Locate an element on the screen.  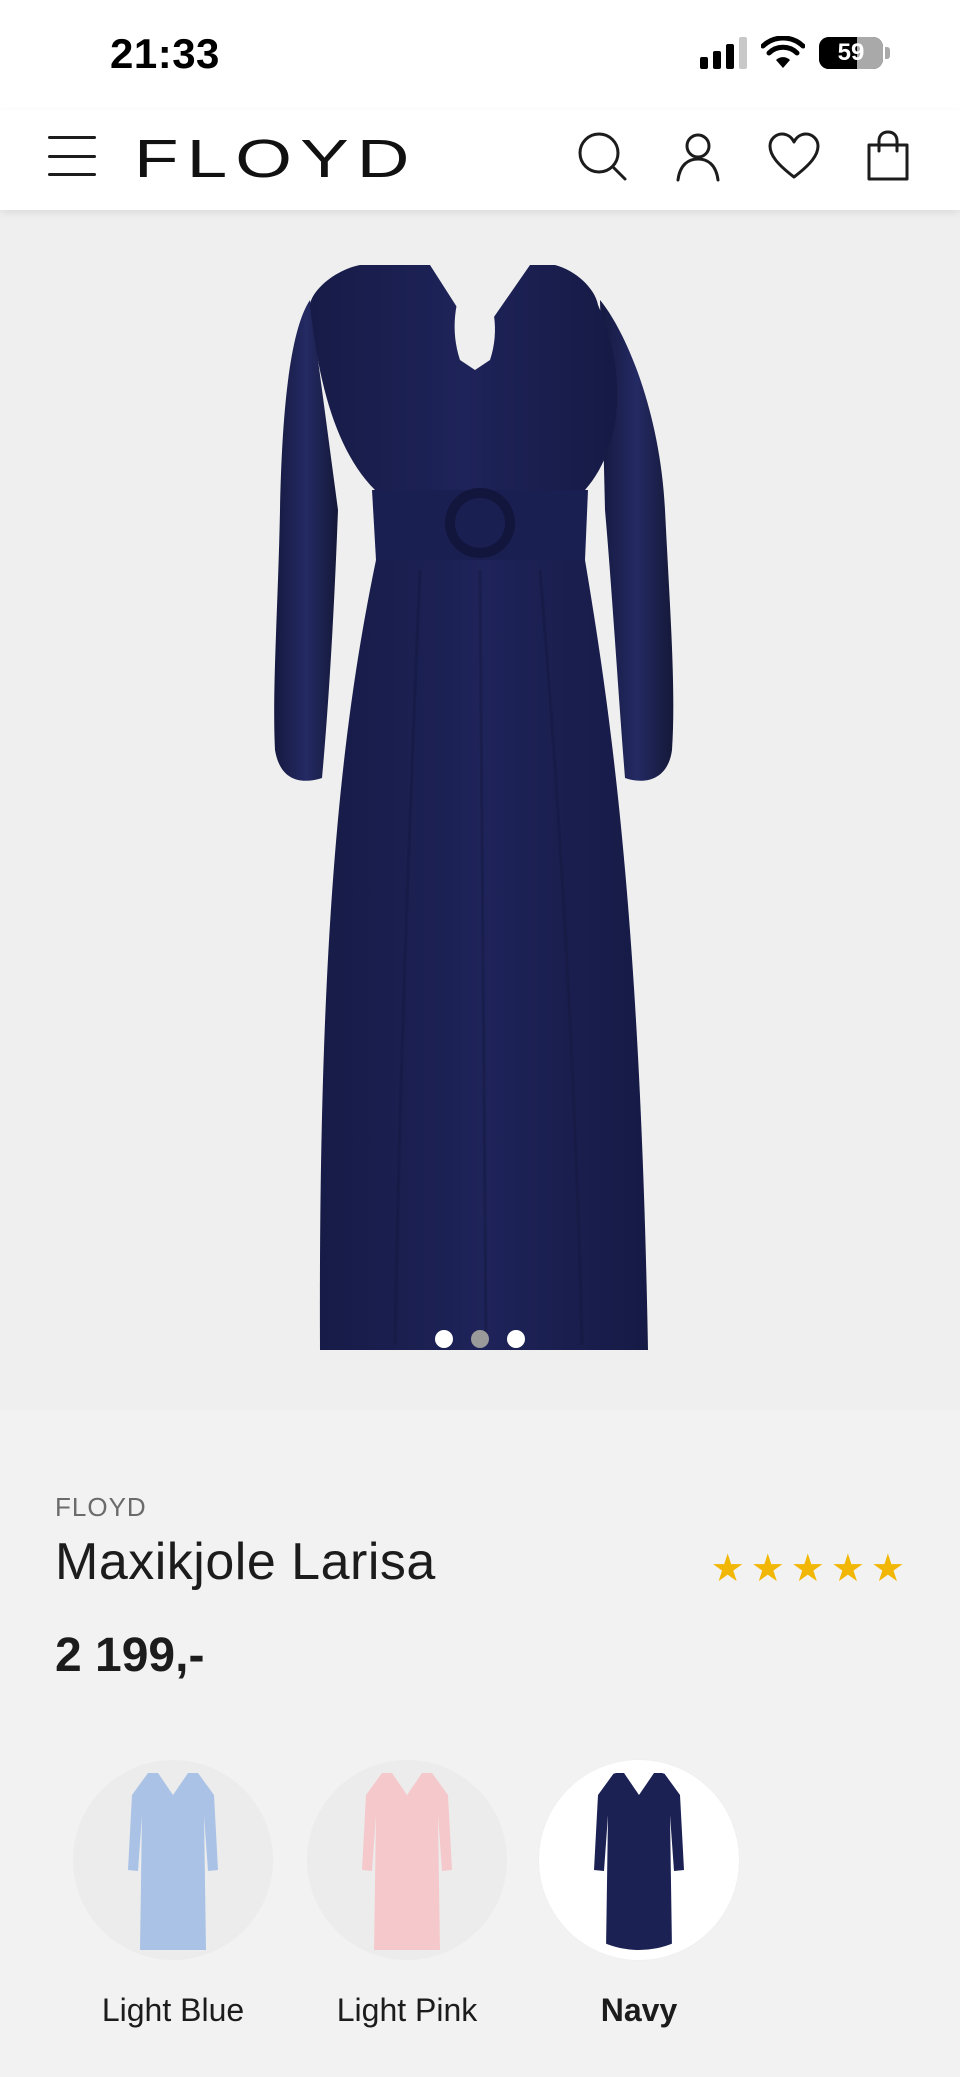
status-time: 21:33 is located at coordinates (165, 53).